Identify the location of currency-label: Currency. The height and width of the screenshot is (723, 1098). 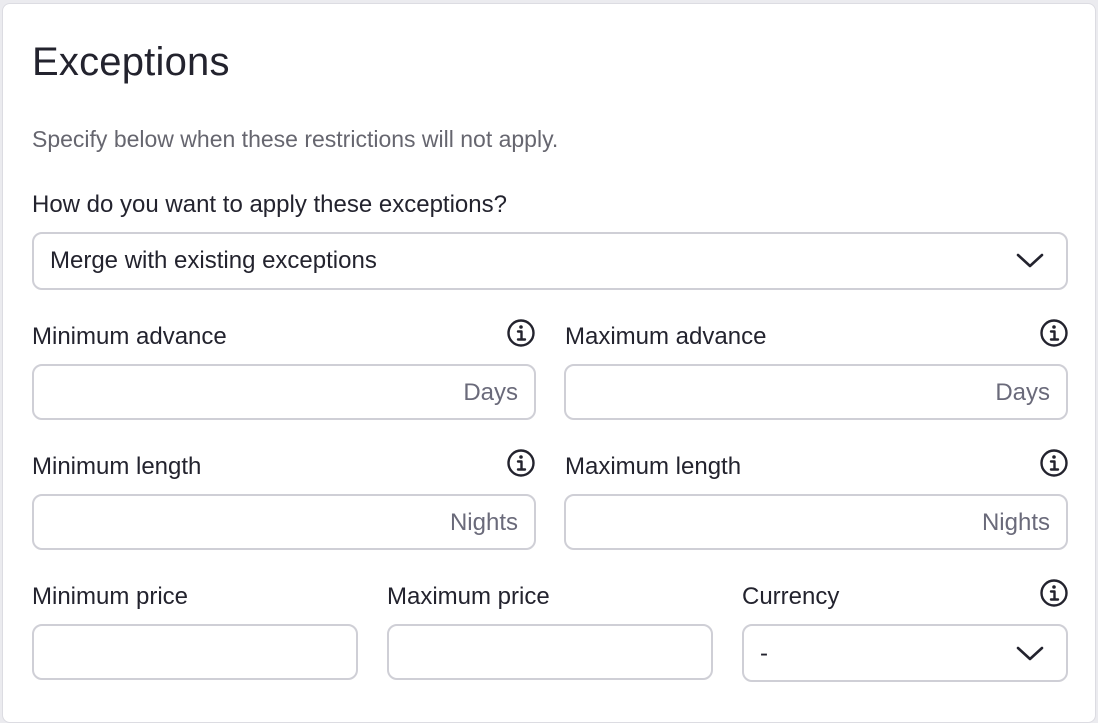
(791, 596).